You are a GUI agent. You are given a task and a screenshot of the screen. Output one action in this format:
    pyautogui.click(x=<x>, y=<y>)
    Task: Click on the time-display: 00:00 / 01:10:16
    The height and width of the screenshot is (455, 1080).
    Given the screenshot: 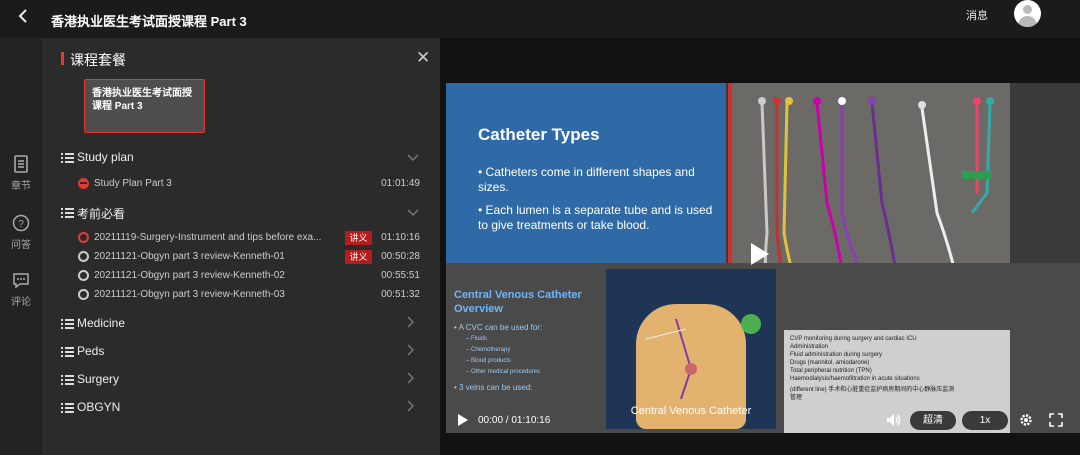 What is the action you would take?
    pyautogui.click(x=514, y=420)
    